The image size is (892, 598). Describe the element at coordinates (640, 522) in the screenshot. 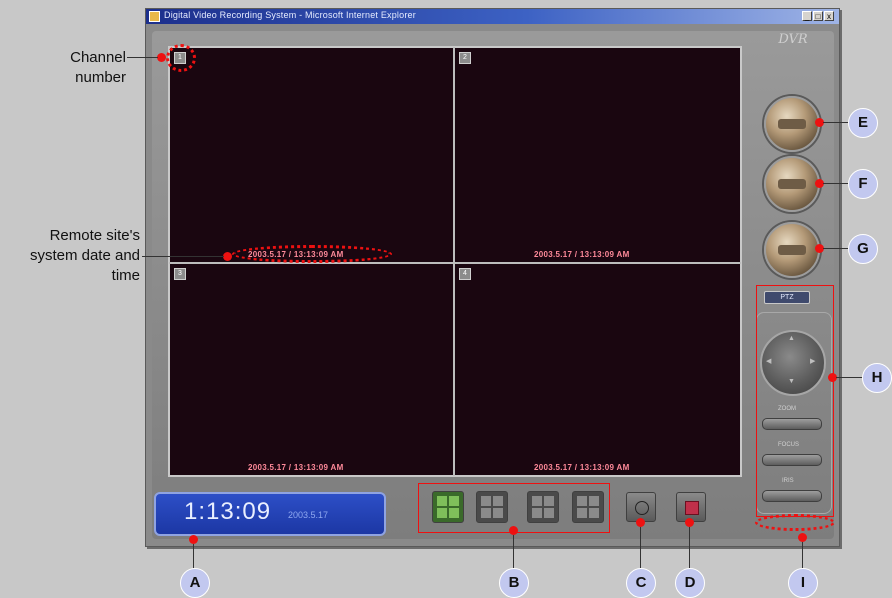

I see `annotation-dot-c` at that location.